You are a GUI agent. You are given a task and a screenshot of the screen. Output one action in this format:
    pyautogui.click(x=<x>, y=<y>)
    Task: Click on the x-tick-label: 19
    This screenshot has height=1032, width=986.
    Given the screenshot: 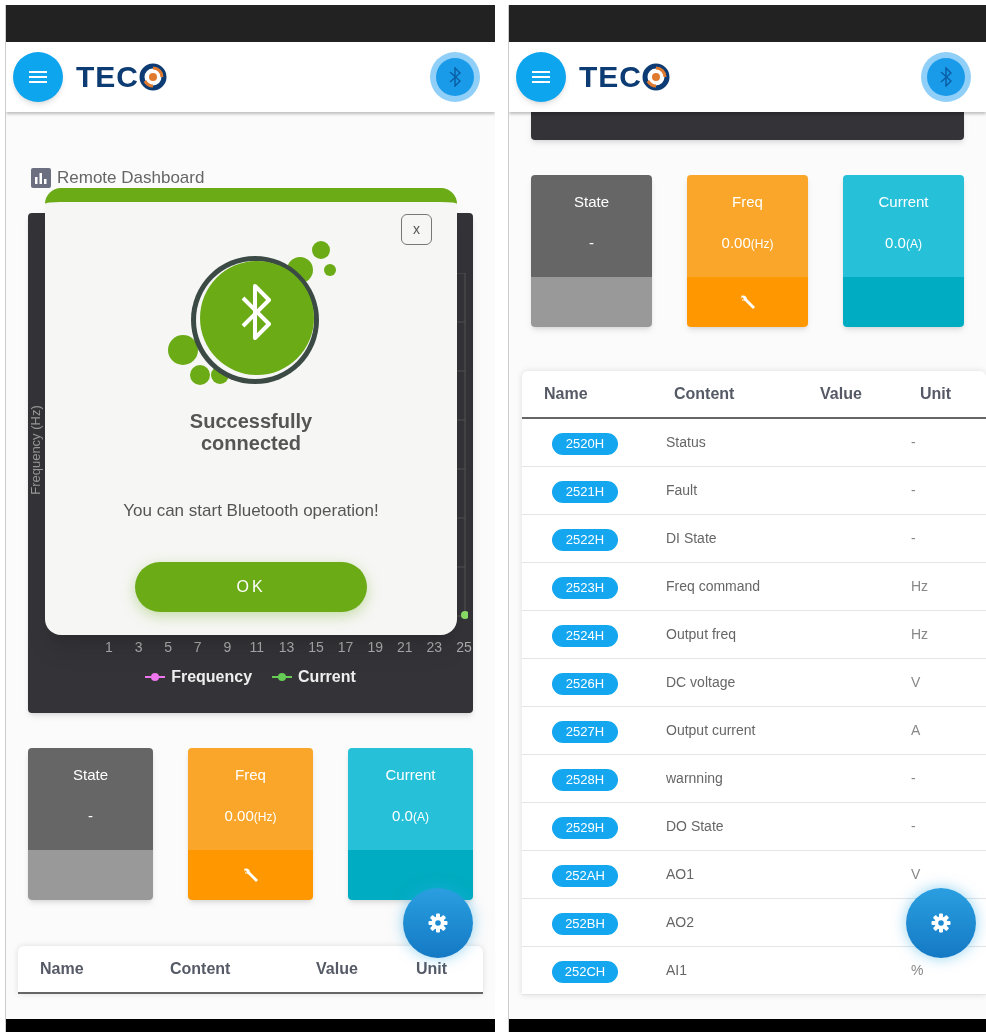 What is the action you would take?
    pyautogui.click(x=375, y=647)
    